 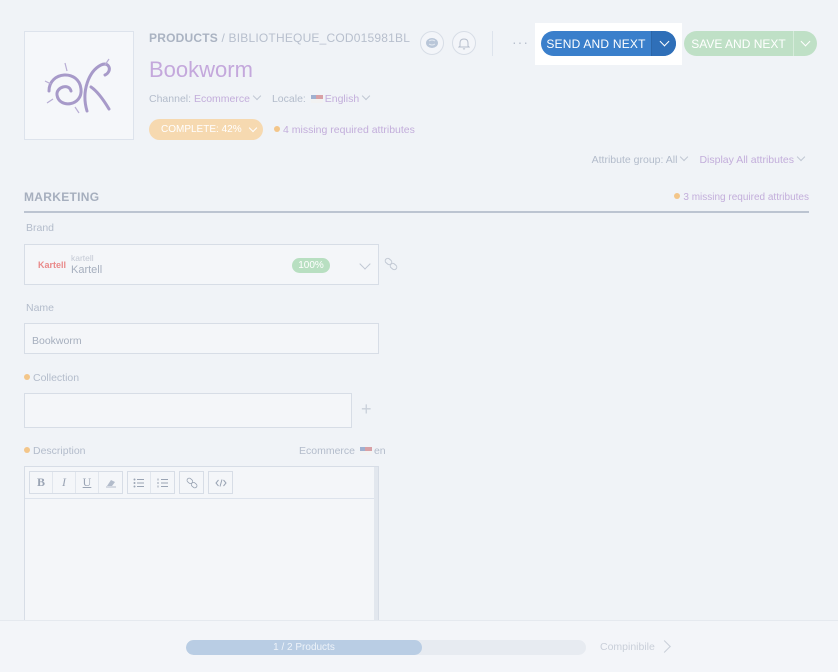 I want to click on collection-label: Collection, so click(x=56, y=378).